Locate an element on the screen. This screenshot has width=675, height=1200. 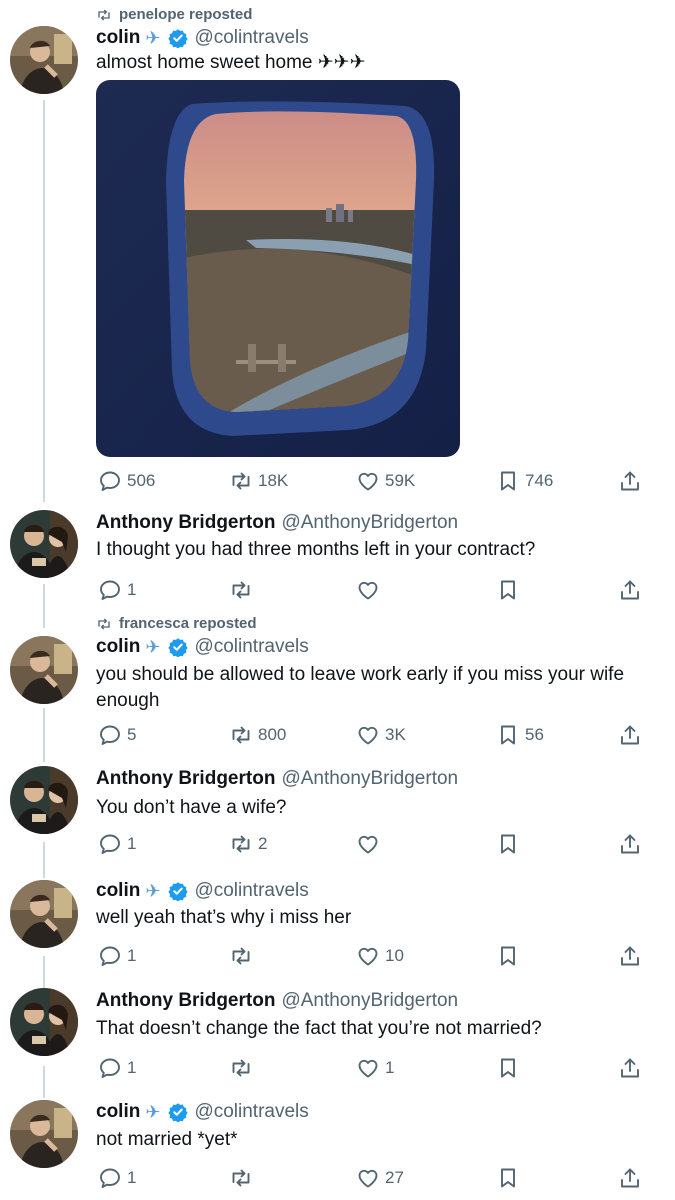
like-button: 27 is located at coordinates (380, 1178).